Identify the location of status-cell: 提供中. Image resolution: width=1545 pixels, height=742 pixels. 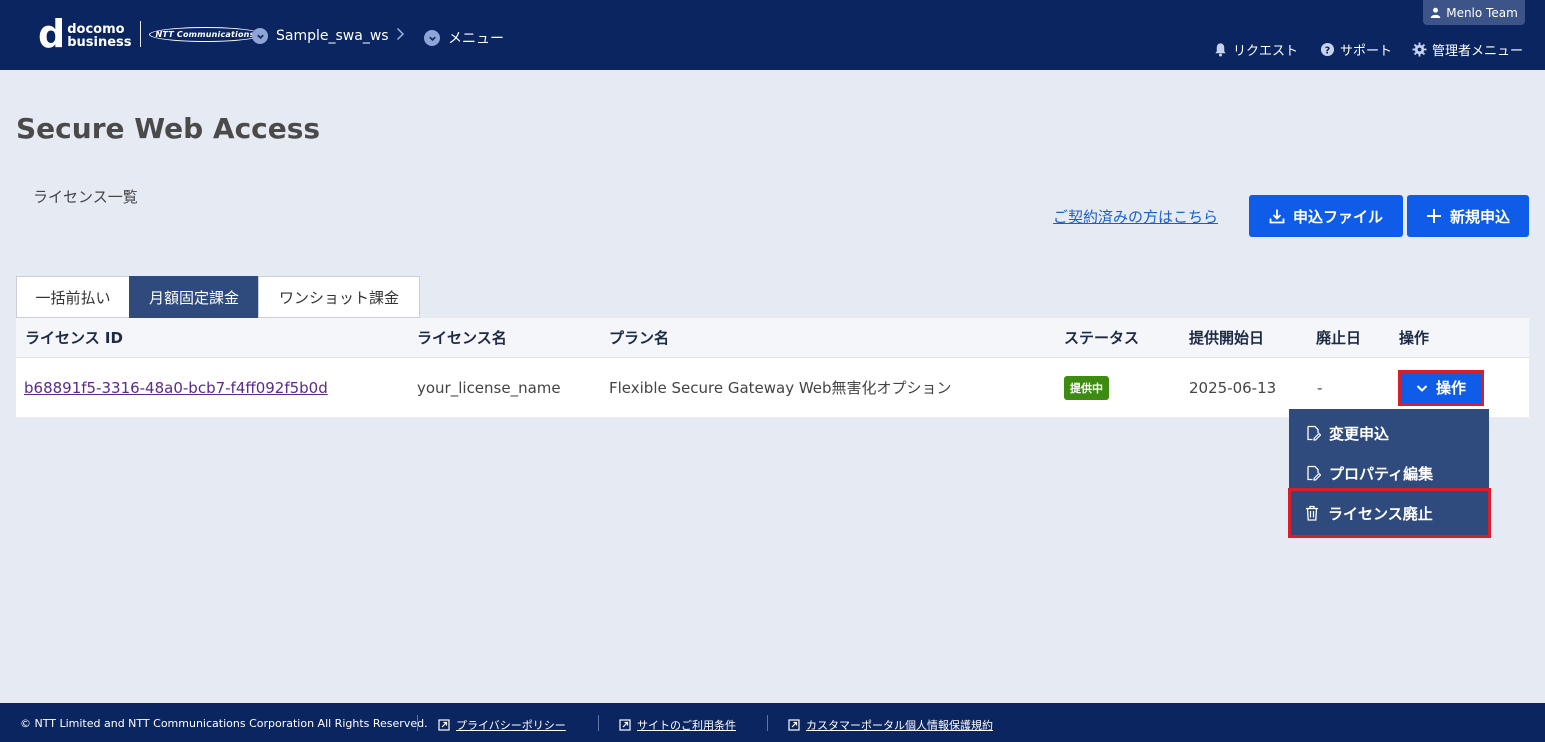
(1086, 387).